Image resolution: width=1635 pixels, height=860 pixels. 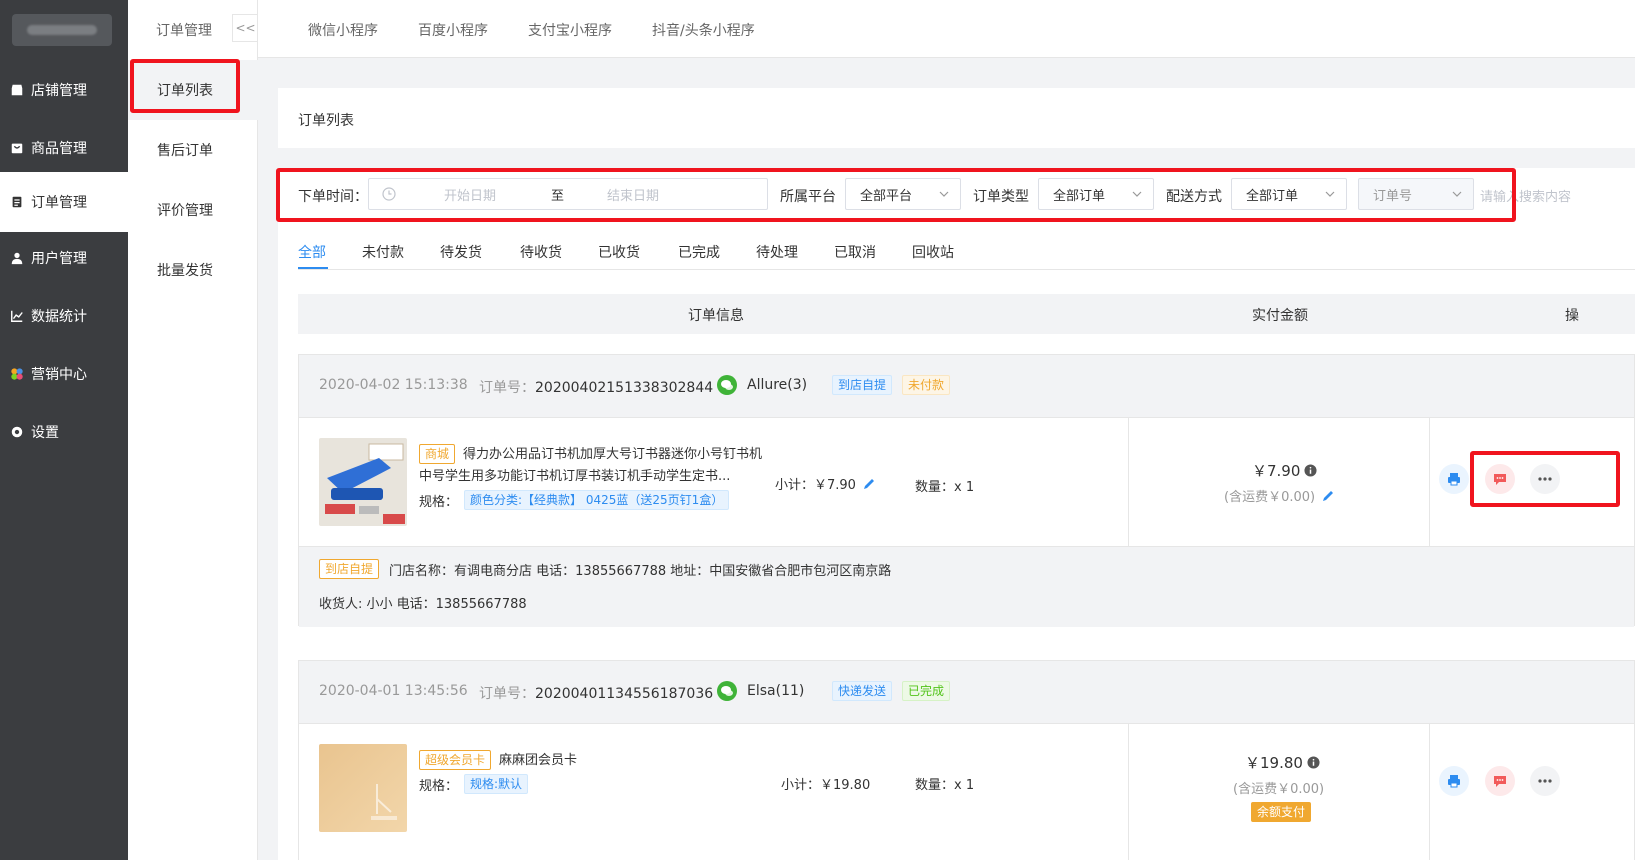 What do you see at coordinates (594, 761) in the screenshot?
I see `product-name: 超级会员卡 麻麻团会员卡` at bounding box center [594, 761].